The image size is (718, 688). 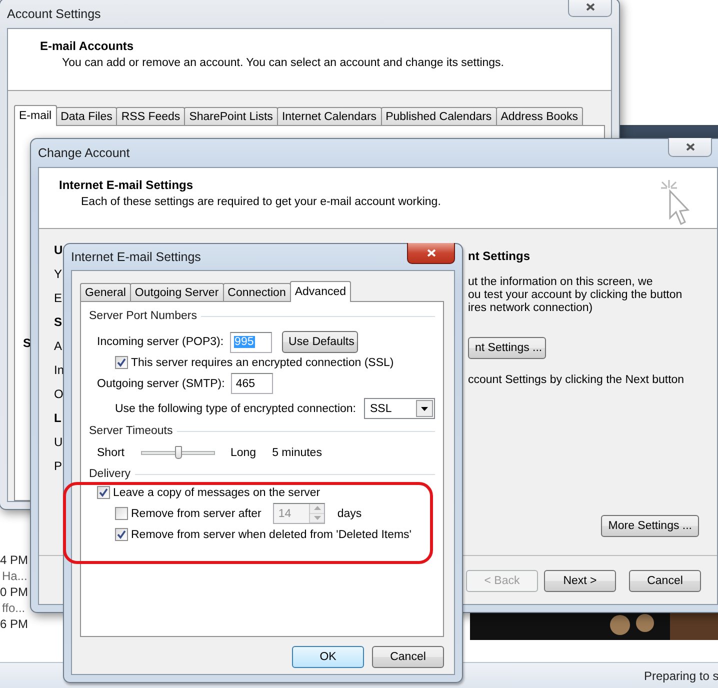 I want to click on field-label: Use the following type of encrypted connection:, so click(x=235, y=408).